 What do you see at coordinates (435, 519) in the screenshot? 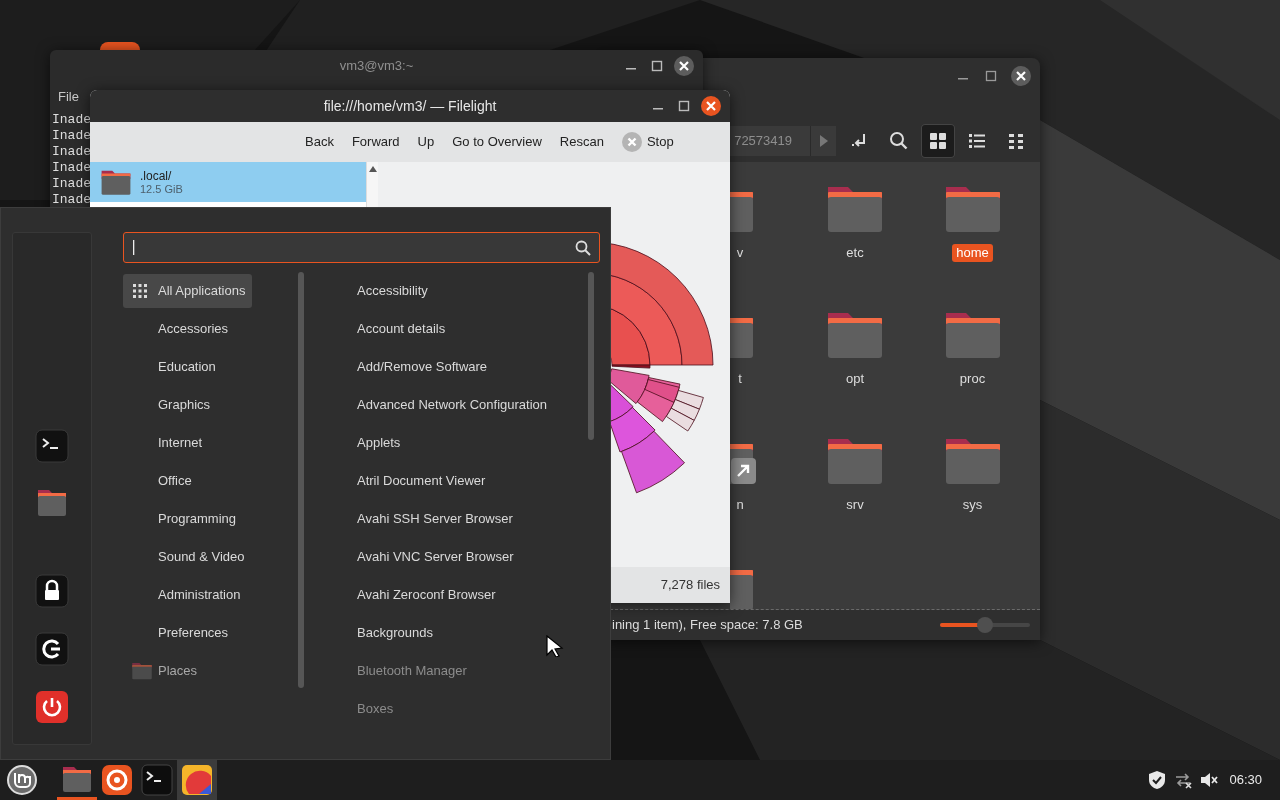
I see `app-item: Avahi SSH Server Browser` at bounding box center [435, 519].